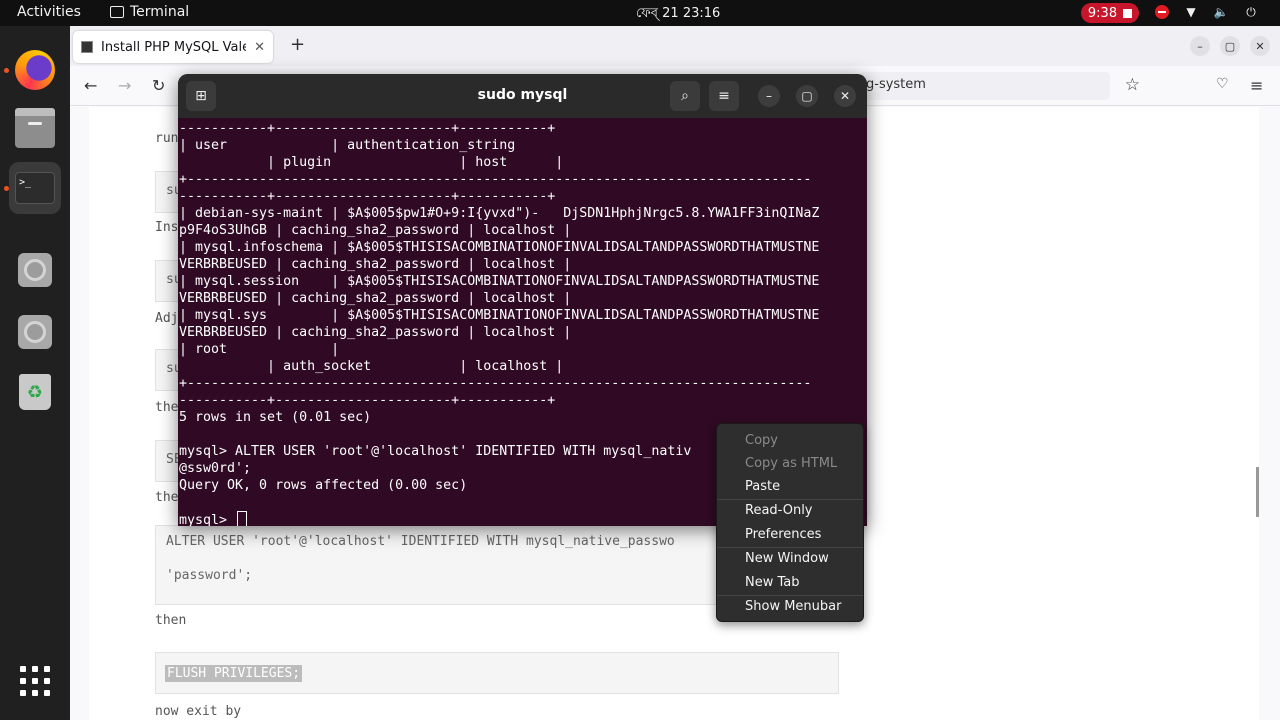 The width and height of the screenshot is (1280, 720). Describe the element at coordinates (371, 162) in the screenshot. I see `terminal-line: | plugin | host |` at that location.